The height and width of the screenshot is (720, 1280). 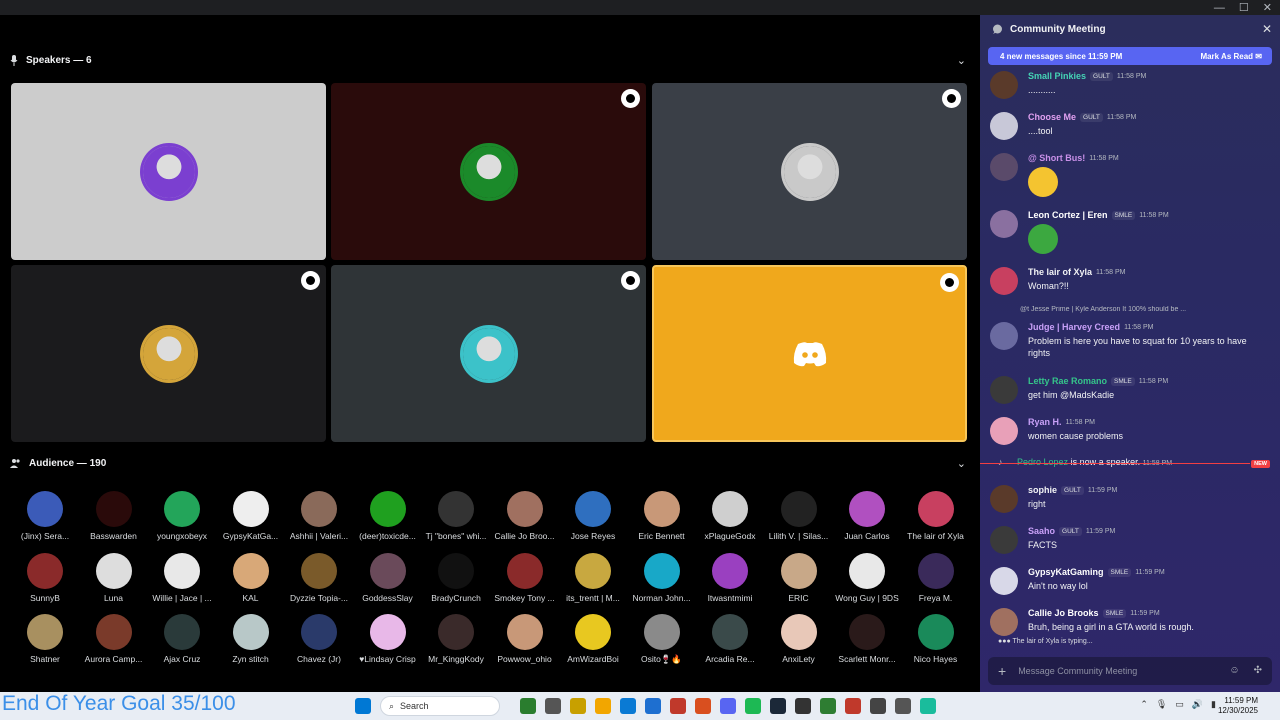 What do you see at coordinates (1179, 704) in the screenshot?
I see `network-icon: ▭` at bounding box center [1179, 704].